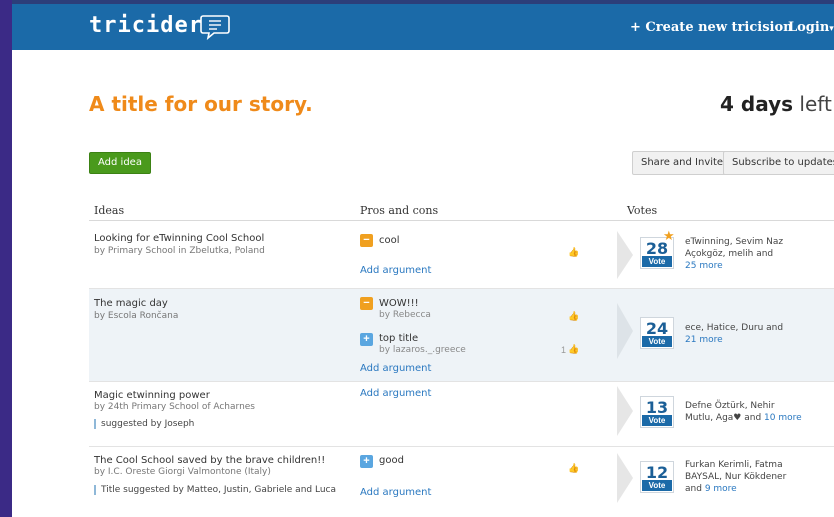 This screenshot has width=834, height=517. Describe the element at coordinates (423, 25) in the screenshot. I see `top-header: tricider + Create new tricision Login▾` at that location.